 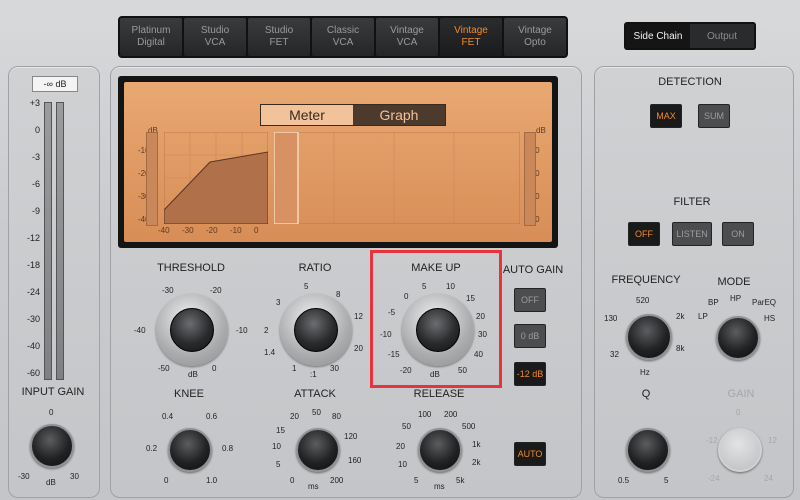 I want to click on gain-knob, so click(x=740, y=450).